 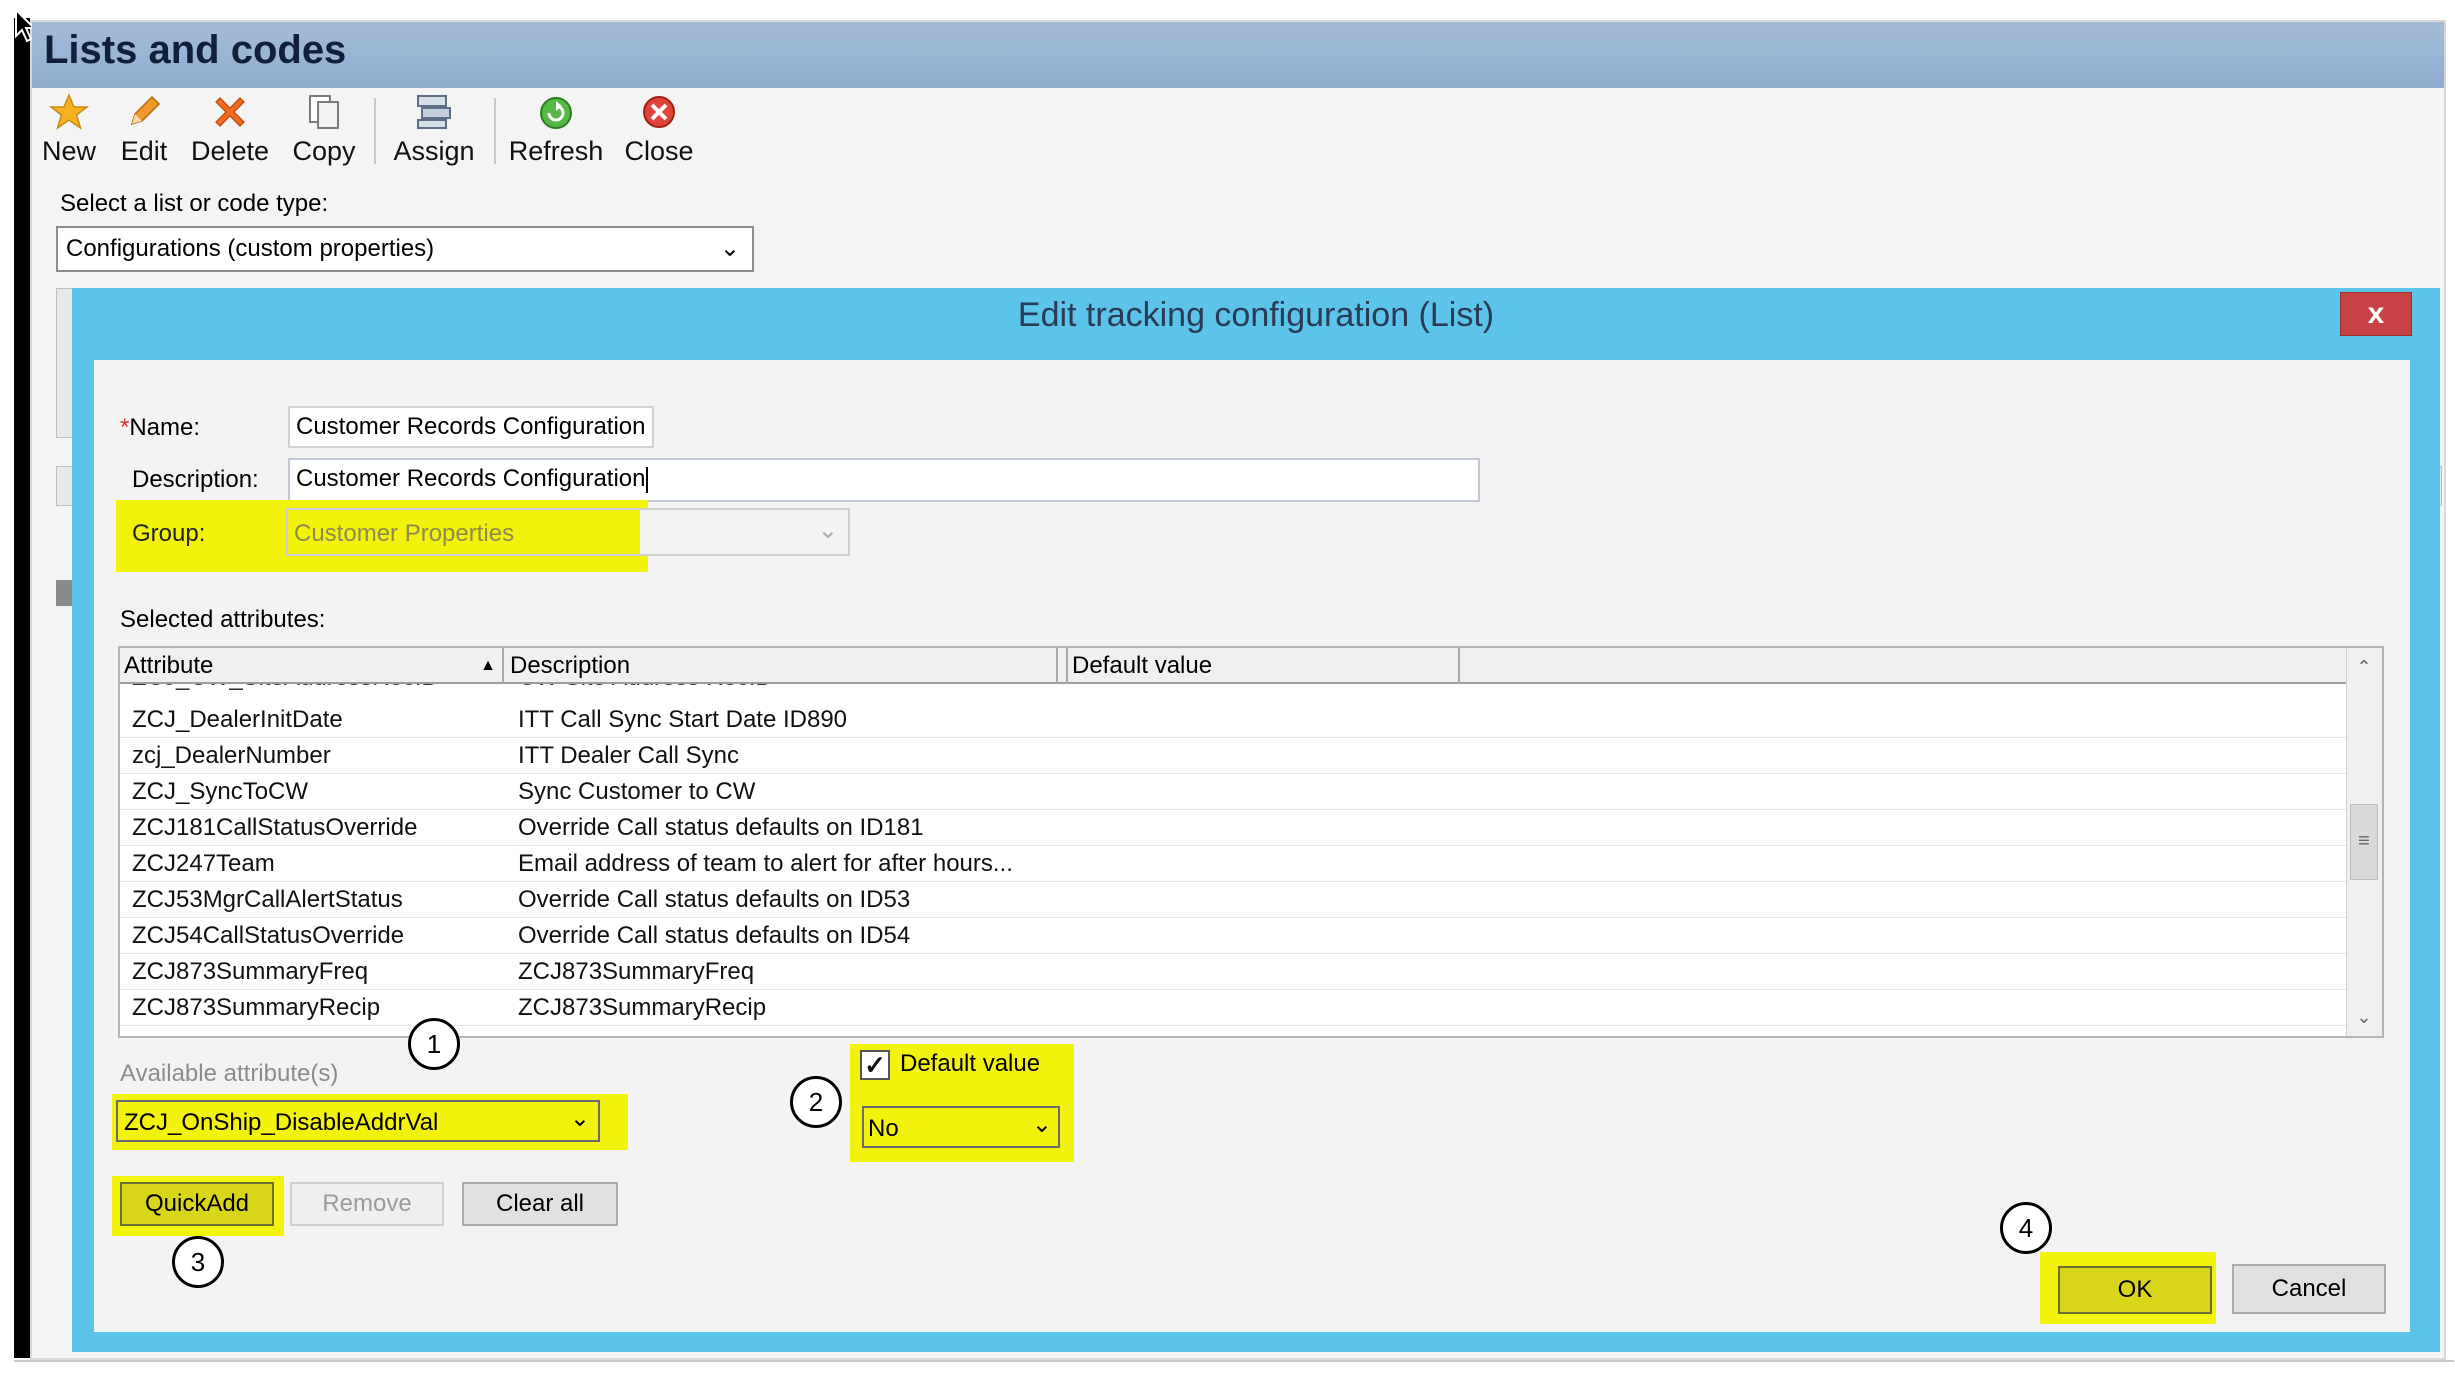 I want to click on group-label: Group:, so click(x=169, y=533).